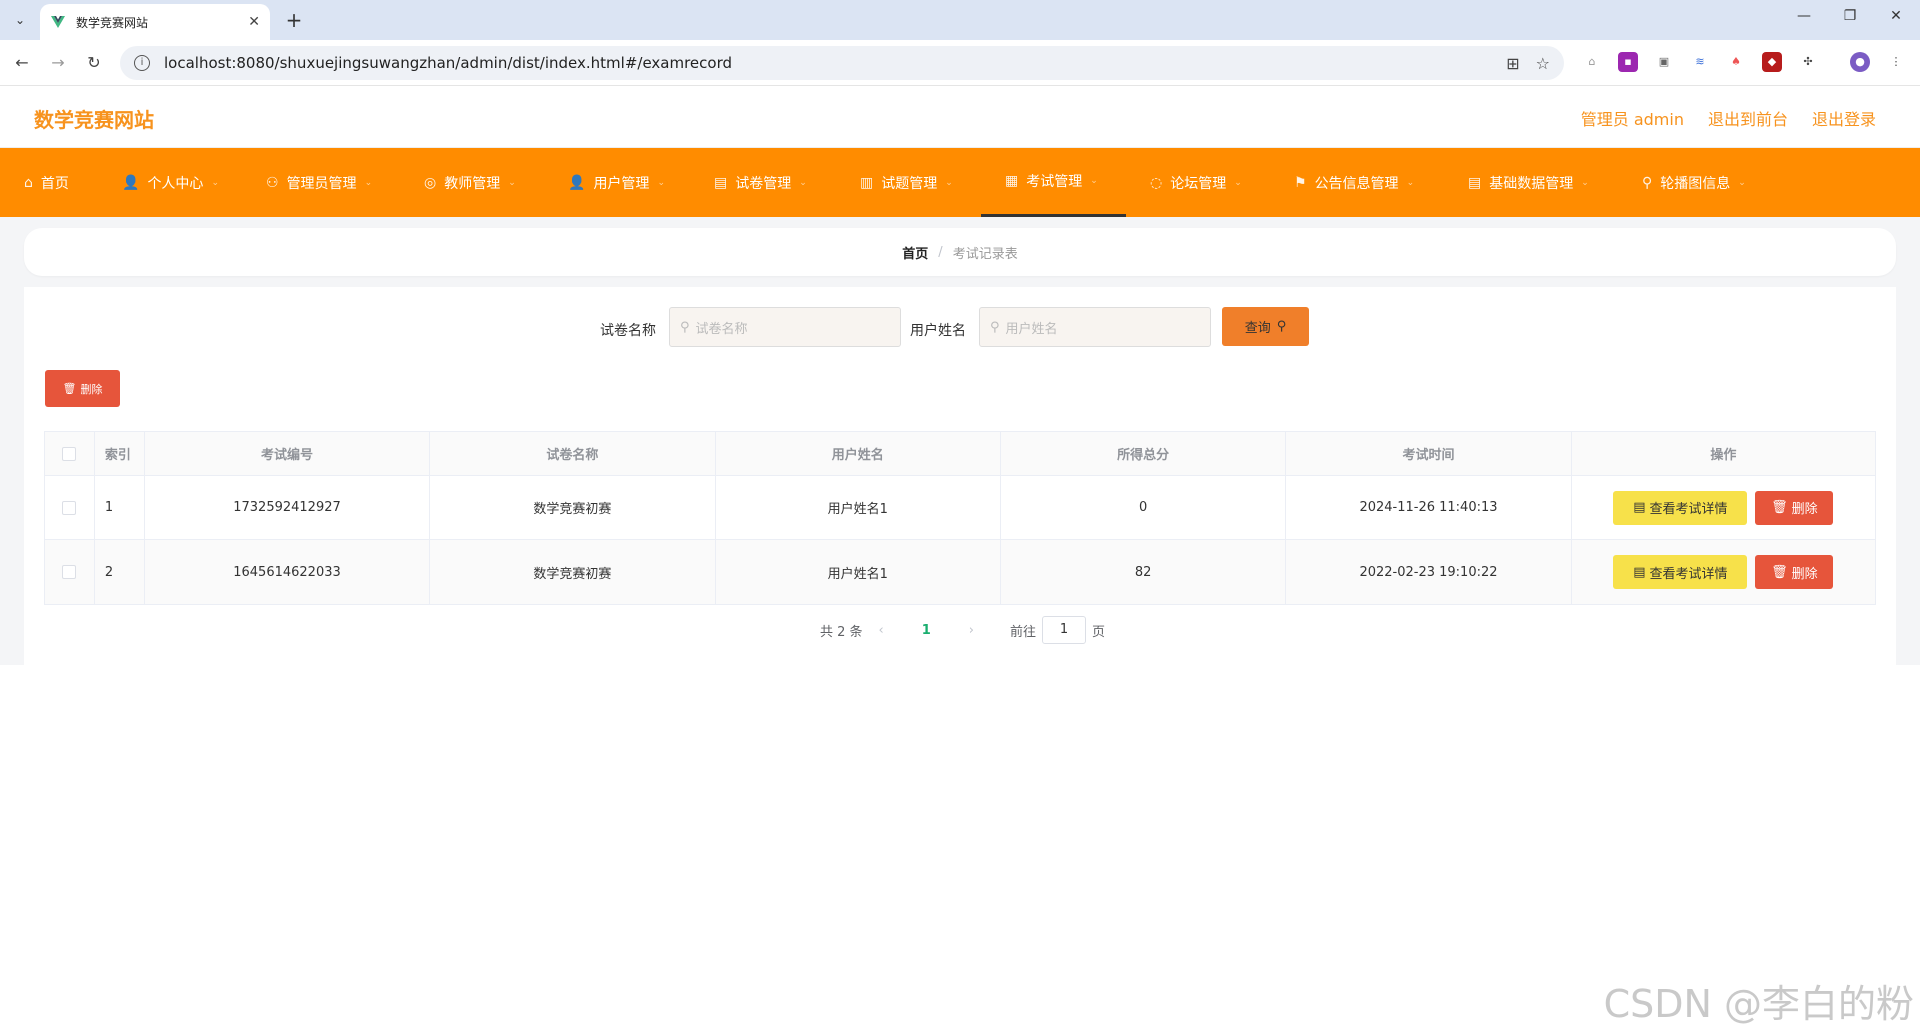 This screenshot has width=1920, height=1036. I want to click on cell-exam-no: 1645614622033, so click(288, 572).